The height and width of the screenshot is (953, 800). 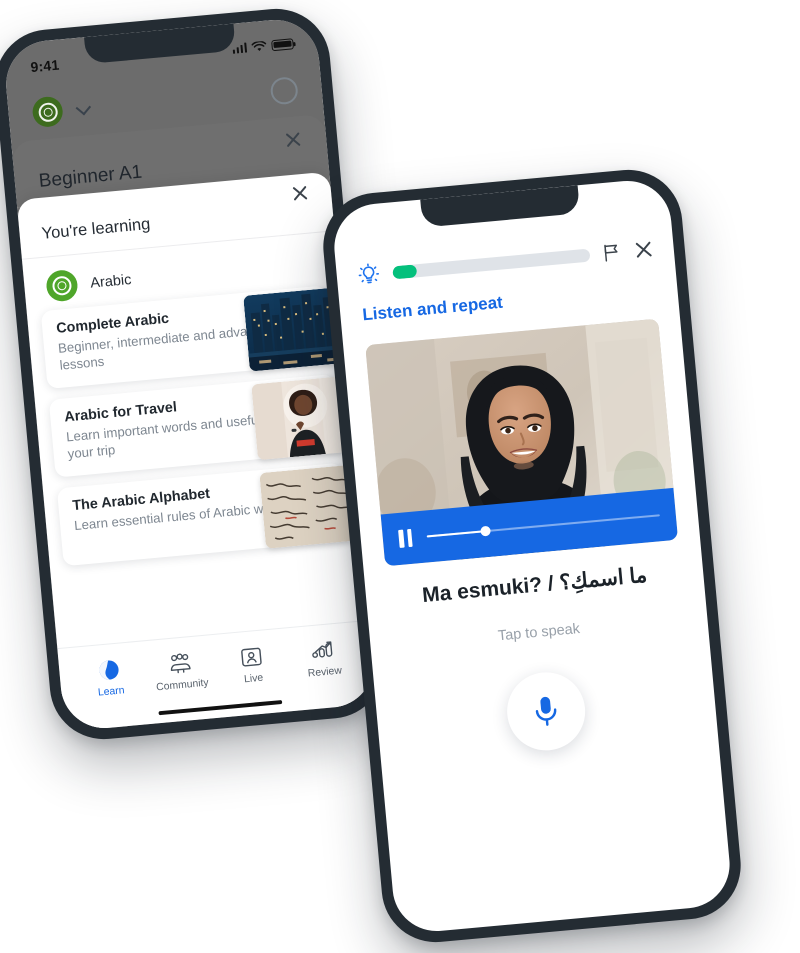 I want to click on lesson-kicker: Listen and repeat, so click(x=432, y=308).